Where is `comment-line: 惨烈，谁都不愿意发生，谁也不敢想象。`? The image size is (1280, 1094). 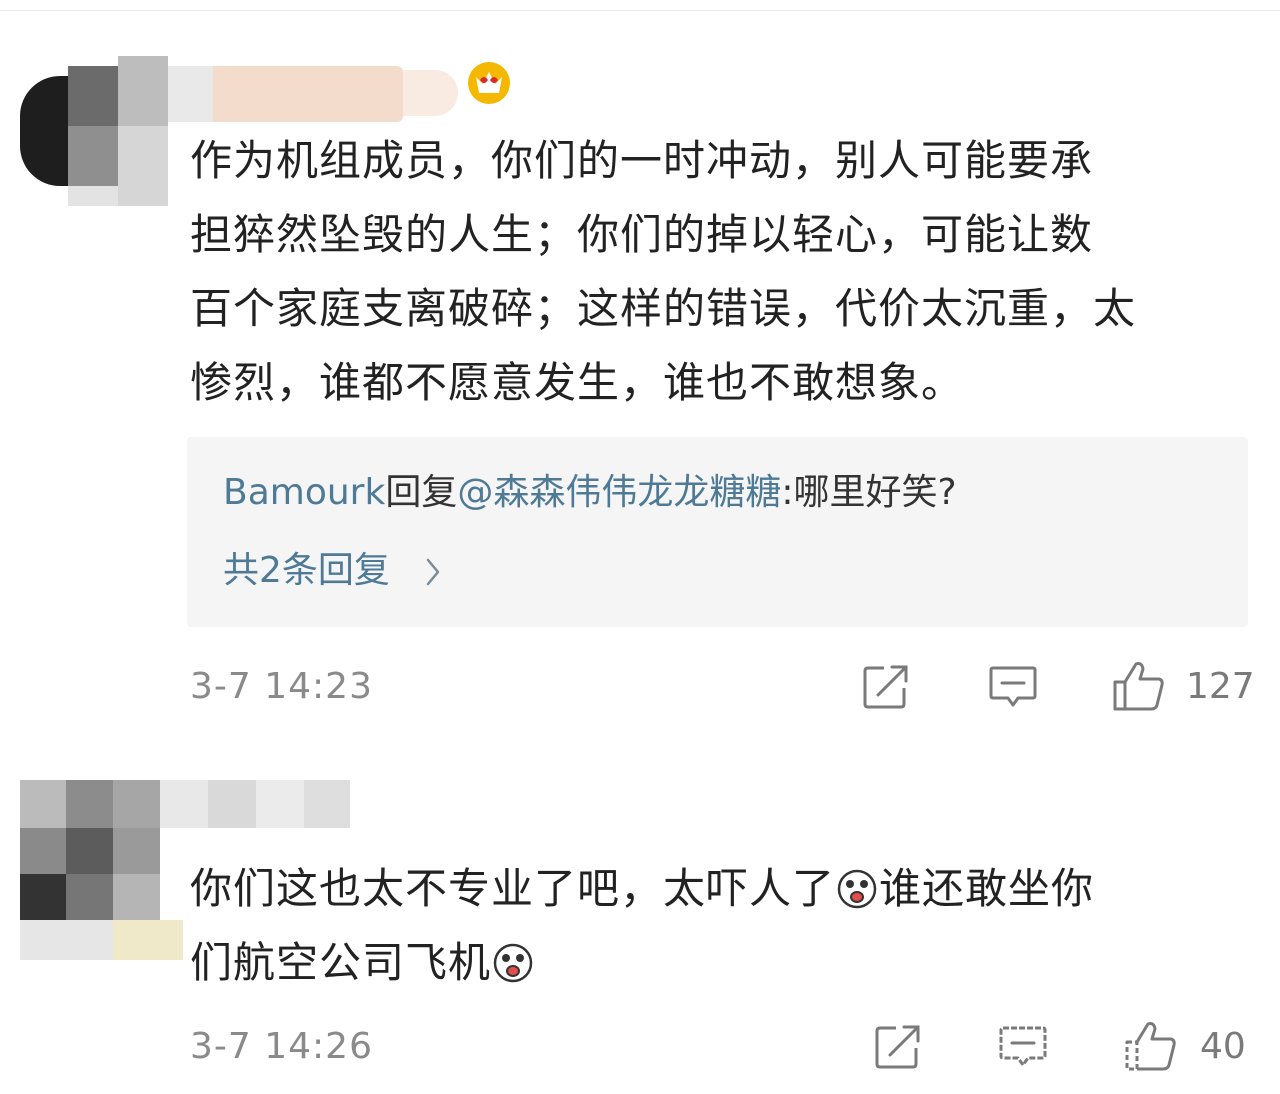
comment-line: 惨烈，谁都不愿意发生，谁也不敢想象。 is located at coordinates (577, 382).